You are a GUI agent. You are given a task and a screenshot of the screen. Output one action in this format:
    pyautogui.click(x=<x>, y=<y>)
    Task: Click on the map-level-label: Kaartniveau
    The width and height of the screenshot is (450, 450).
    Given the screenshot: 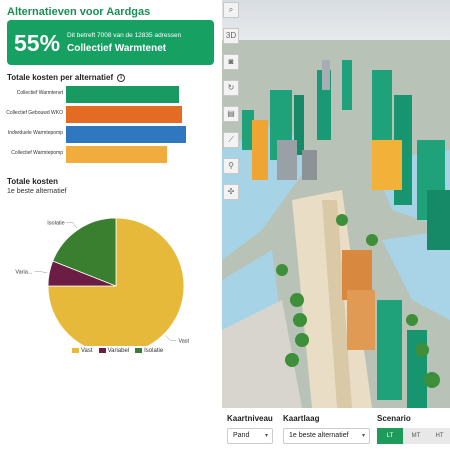 What is the action you would take?
    pyautogui.click(x=250, y=418)
    